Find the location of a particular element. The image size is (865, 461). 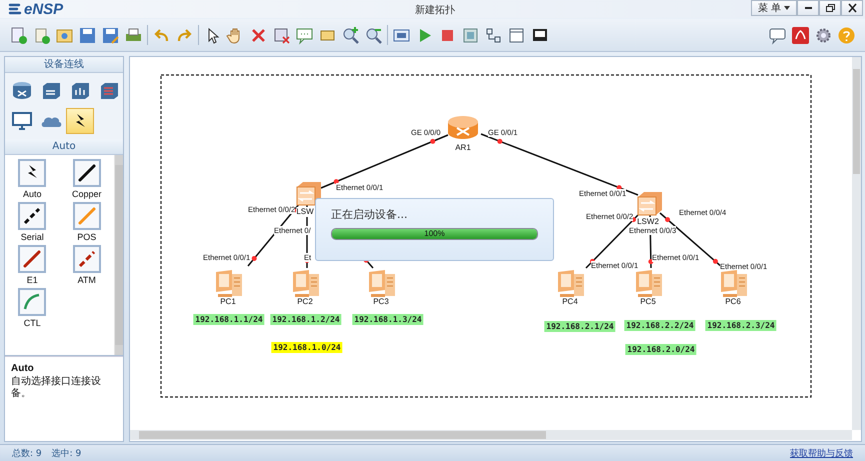

cable-option: CTL is located at coordinates (32, 308).